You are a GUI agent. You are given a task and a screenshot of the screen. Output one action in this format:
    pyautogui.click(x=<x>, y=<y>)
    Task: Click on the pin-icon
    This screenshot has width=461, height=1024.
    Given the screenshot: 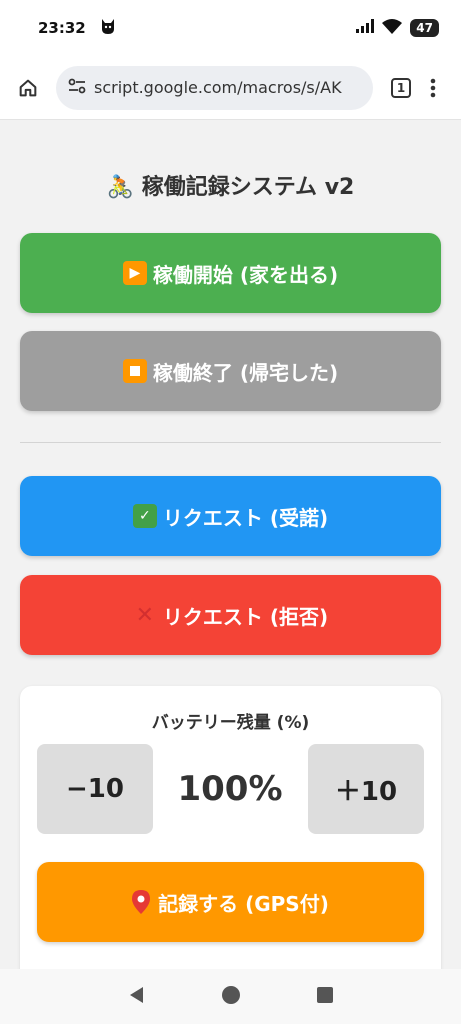 What is the action you would take?
    pyautogui.click(x=141, y=902)
    